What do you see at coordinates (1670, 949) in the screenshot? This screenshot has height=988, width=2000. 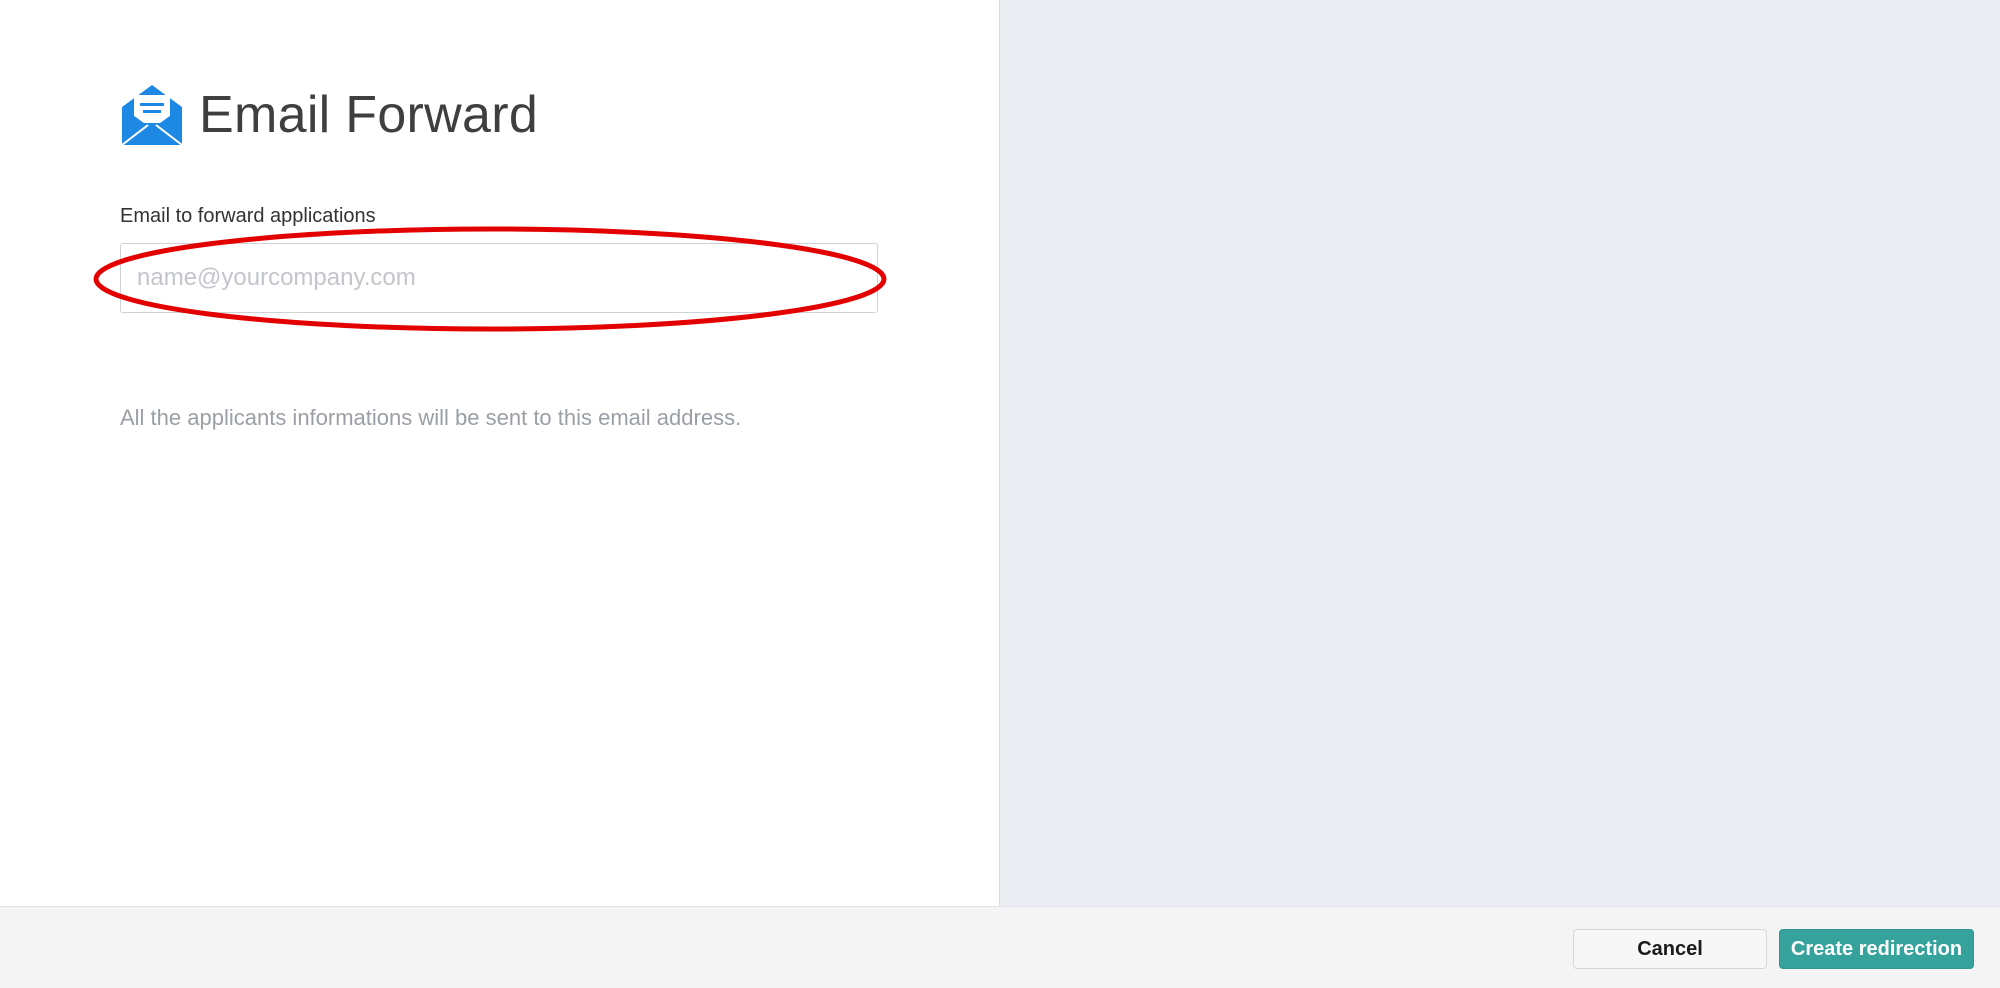 I see `cancel-button: Cancel` at bounding box center [1670, 949].